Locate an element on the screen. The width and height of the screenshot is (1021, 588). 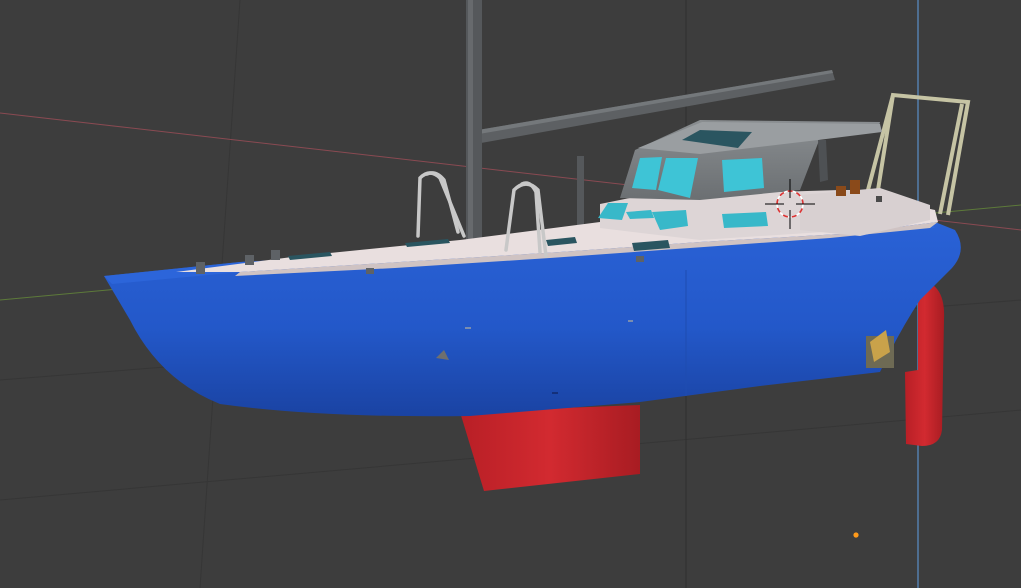
object-origin-icon is located at coordinates (856, 535).